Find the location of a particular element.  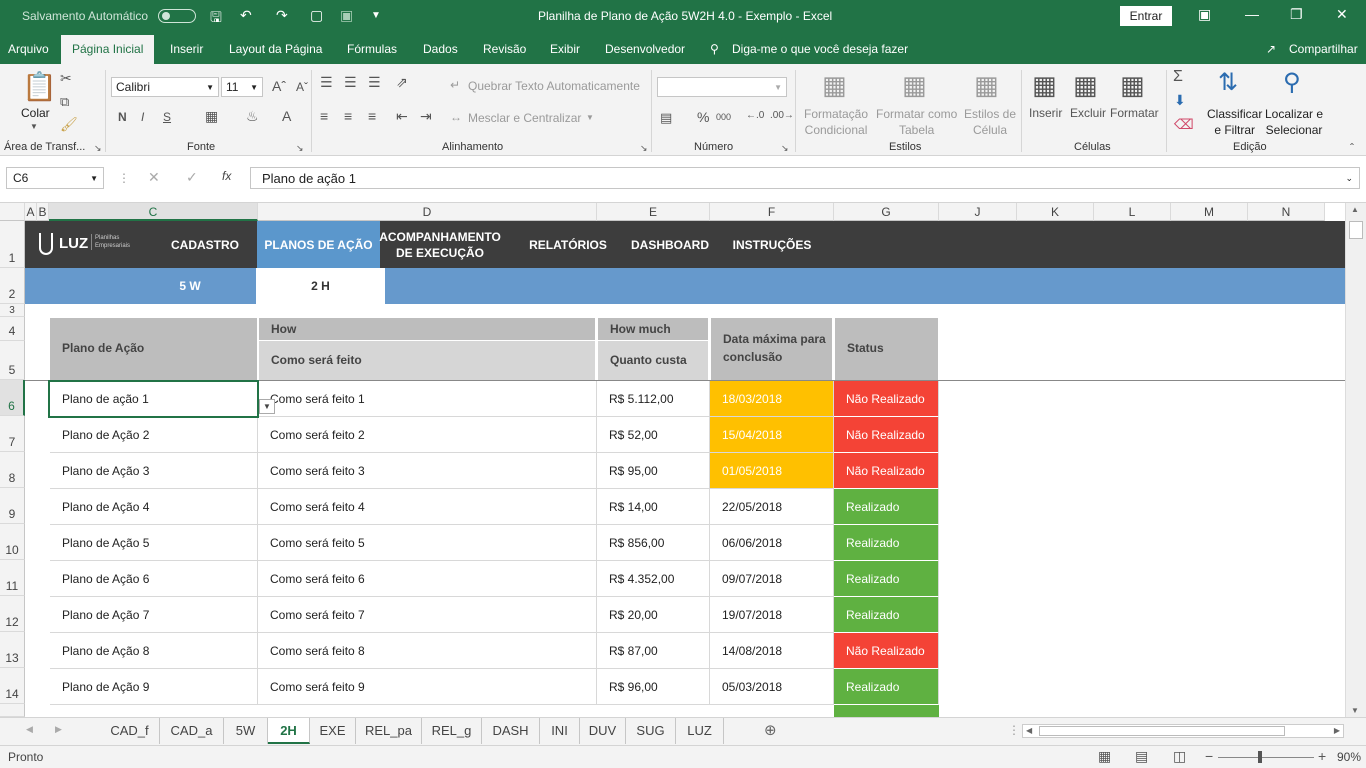

minimize-icon: — is located at coordinates (1252, 14).